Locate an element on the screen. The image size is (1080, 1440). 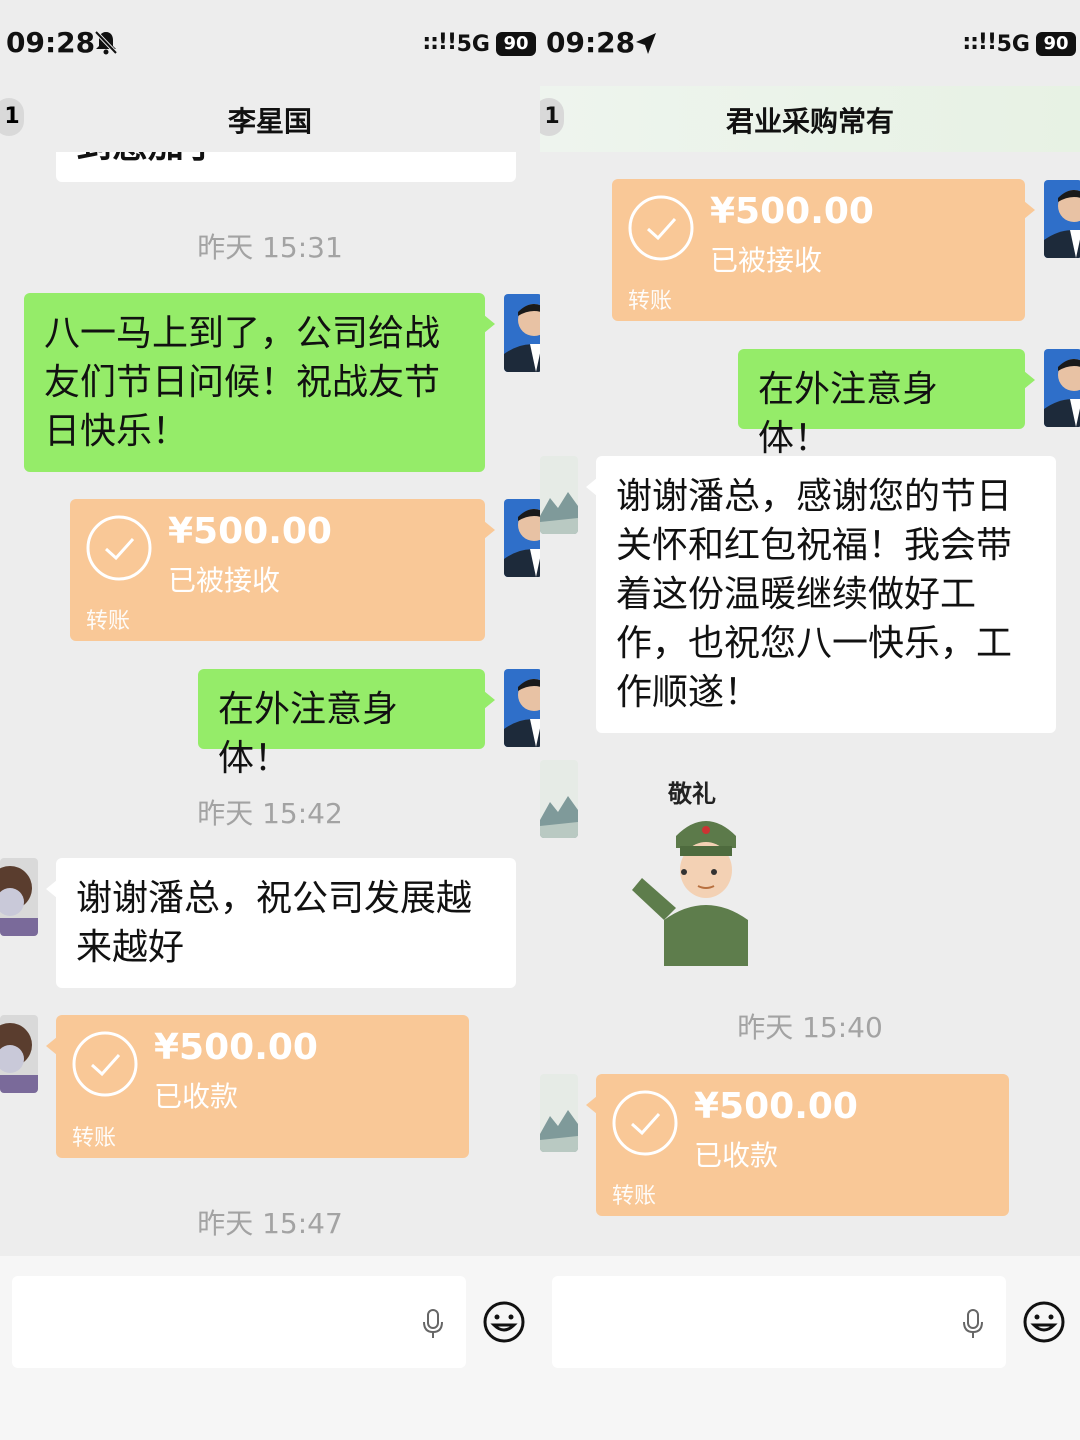
timestamp: 昨天 15:42 is located at coordinates (270, 813).